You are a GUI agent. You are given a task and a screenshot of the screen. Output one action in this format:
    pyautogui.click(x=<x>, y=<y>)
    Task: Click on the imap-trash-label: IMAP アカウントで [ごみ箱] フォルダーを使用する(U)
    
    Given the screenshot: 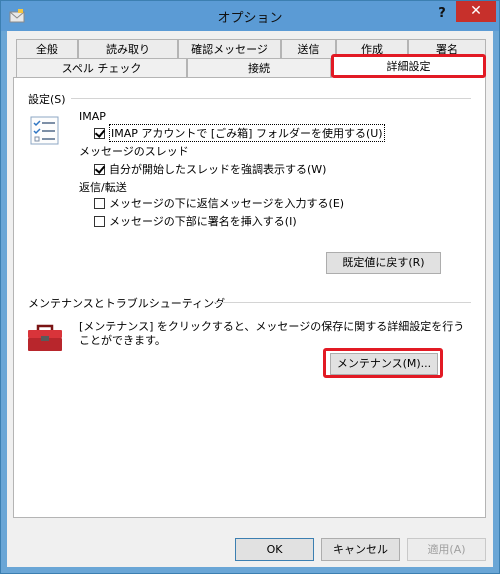 What is the action you would take?
    pyautogui.click(x=247, y=133)
    